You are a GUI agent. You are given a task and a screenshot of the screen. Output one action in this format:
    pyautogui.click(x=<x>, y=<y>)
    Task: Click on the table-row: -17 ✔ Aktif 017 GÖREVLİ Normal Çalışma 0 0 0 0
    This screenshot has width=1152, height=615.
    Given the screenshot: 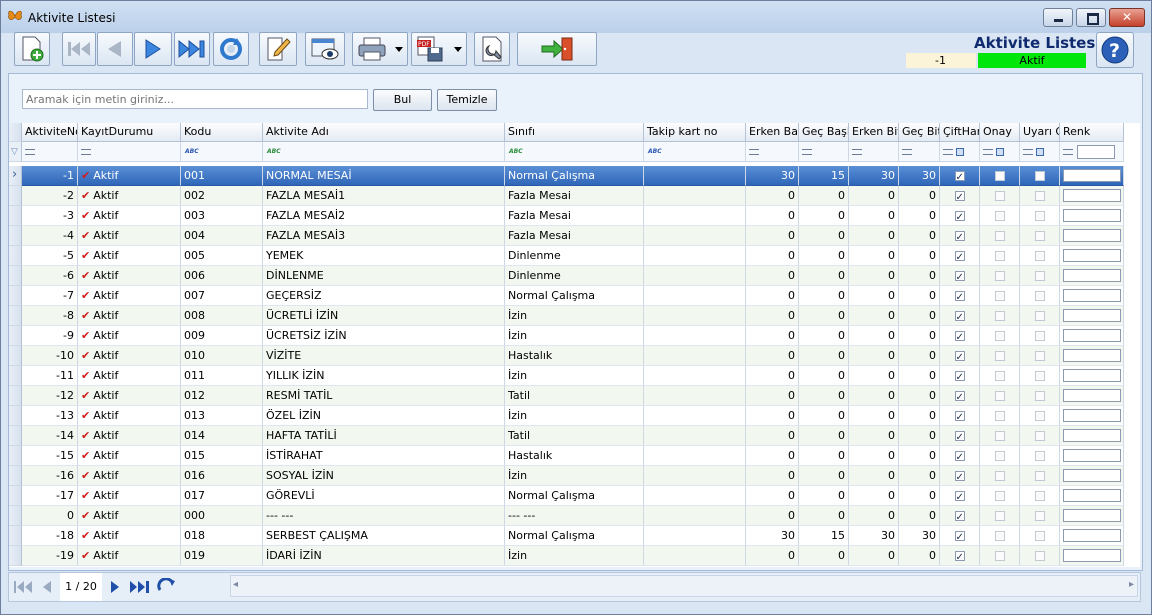 What is the action you would take?
    pyautogui.click(x=566, y=496)
    